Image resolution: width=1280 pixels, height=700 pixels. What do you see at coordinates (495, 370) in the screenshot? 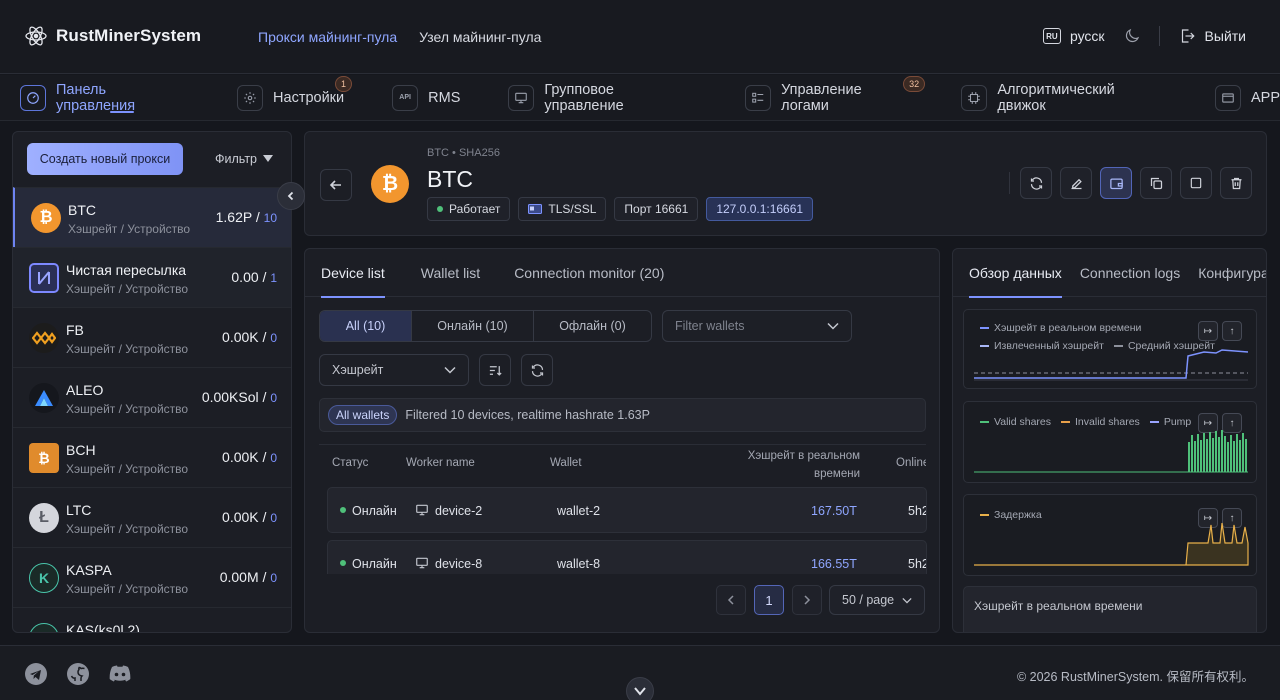
I see `sort-order-button` at bounding box center [495, 370].